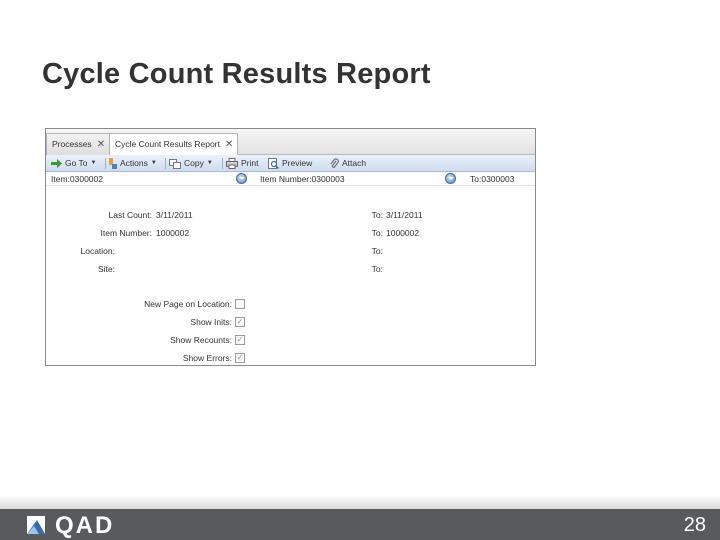 Image resolution: width=720 pixels, height=540 pixels. What do you see at coordinates (334, 163) in the screenshot?
I see `paperclip-icon` at bounding box center [334, 163].